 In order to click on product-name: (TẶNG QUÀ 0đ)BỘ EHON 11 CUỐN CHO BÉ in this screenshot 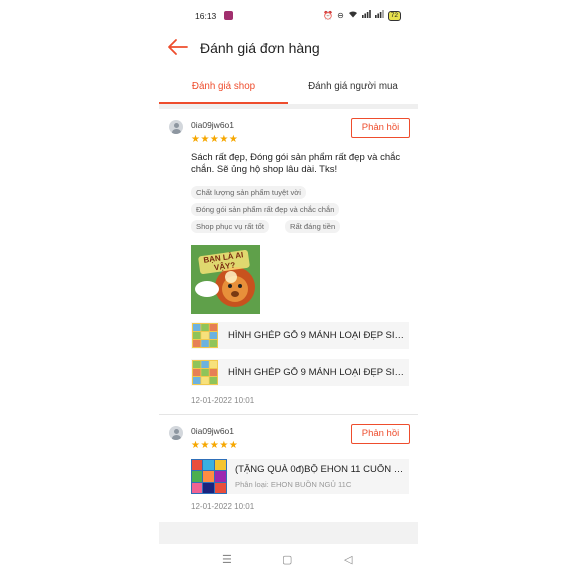, I will do `click(320, 469)`.